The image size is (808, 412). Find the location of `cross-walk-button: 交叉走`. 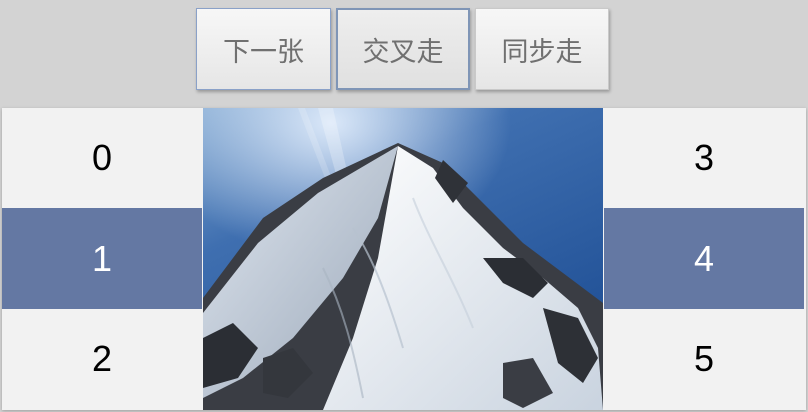

cross-walk-button: 交叉走 is located at coordinates (403, 49).